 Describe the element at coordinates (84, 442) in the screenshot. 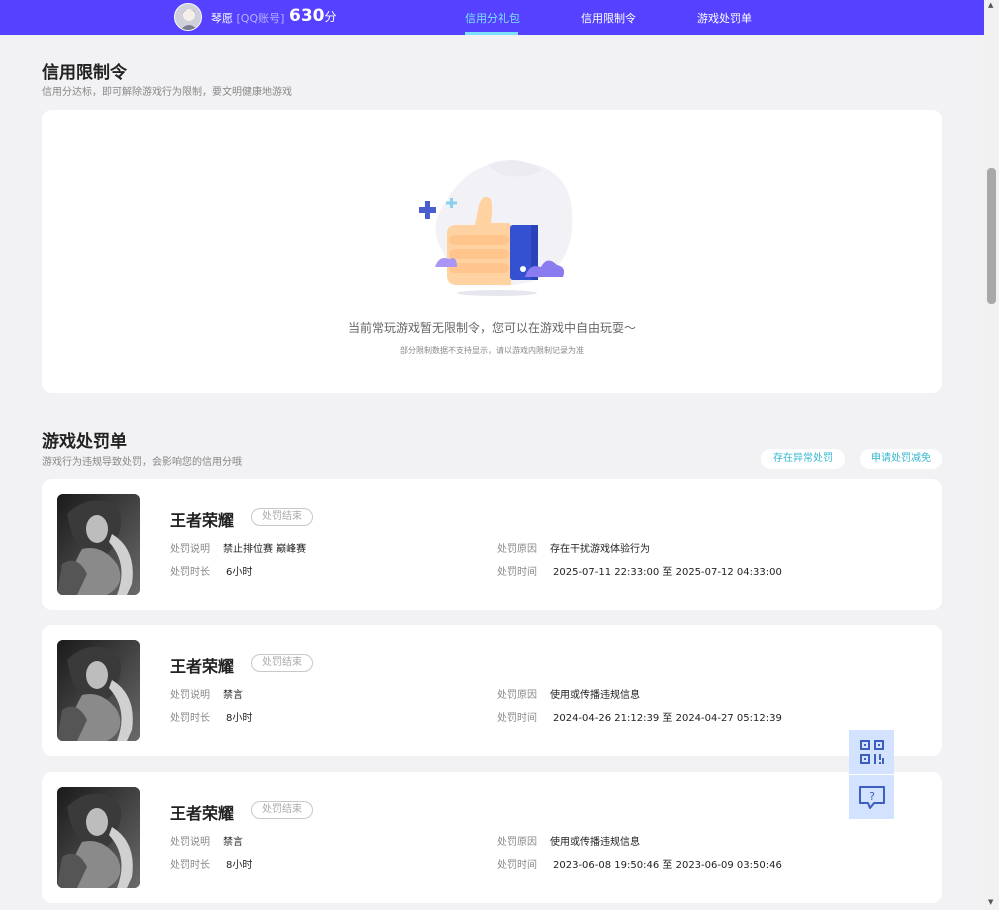

I see `penalty-section-title: 游戏处罚单` at that location.